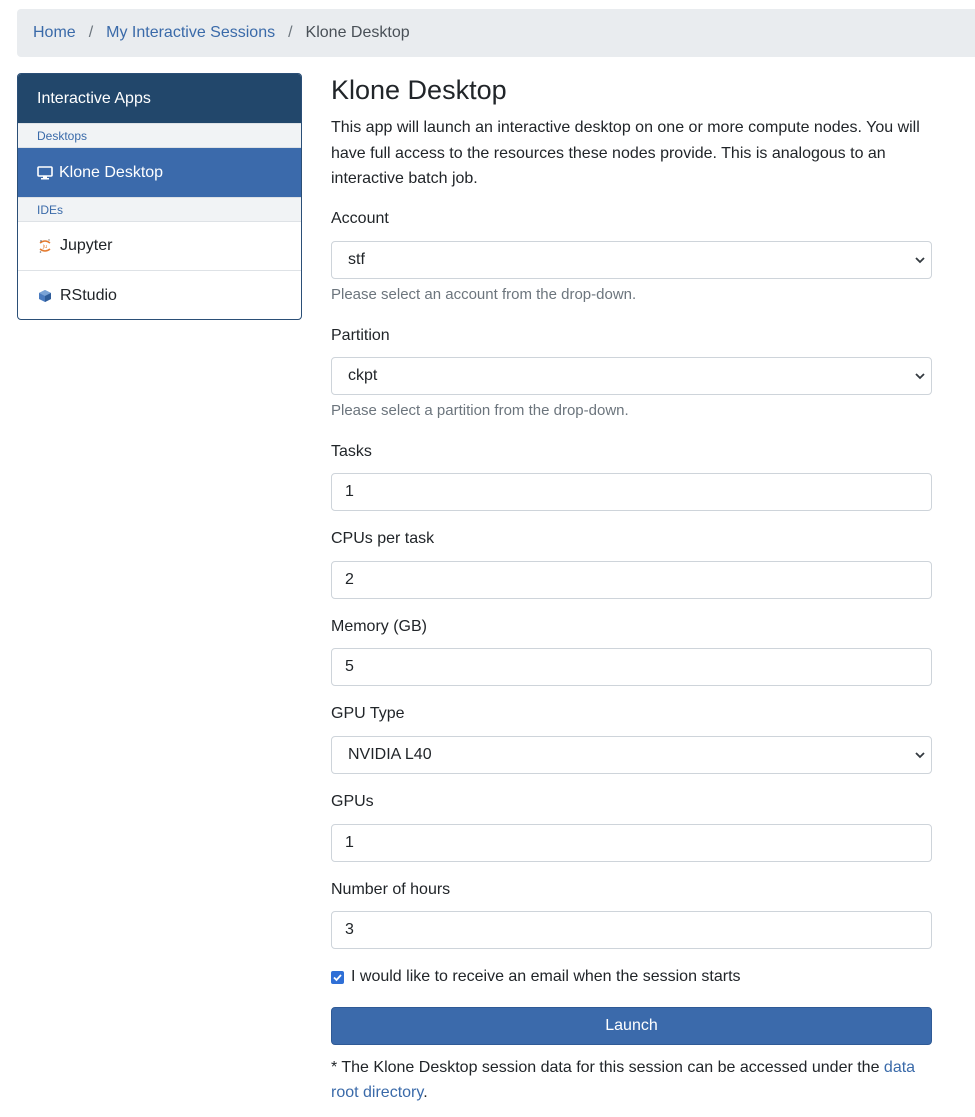 The image size is (975, 1117). I want to click on footnote-end: ., so click(425, 1092).